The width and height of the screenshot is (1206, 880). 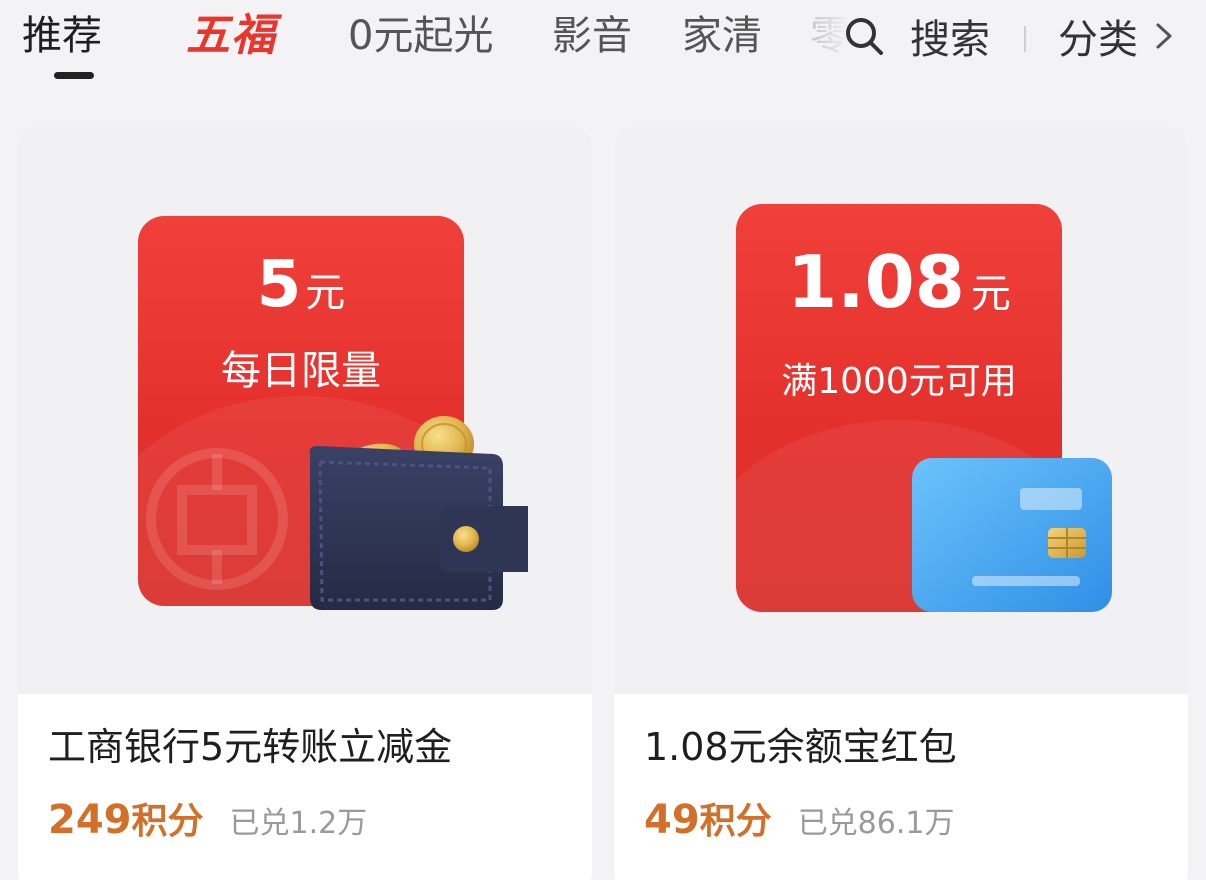 I want to click on coupon-amount-value: 5, so click(x=279, y=285).